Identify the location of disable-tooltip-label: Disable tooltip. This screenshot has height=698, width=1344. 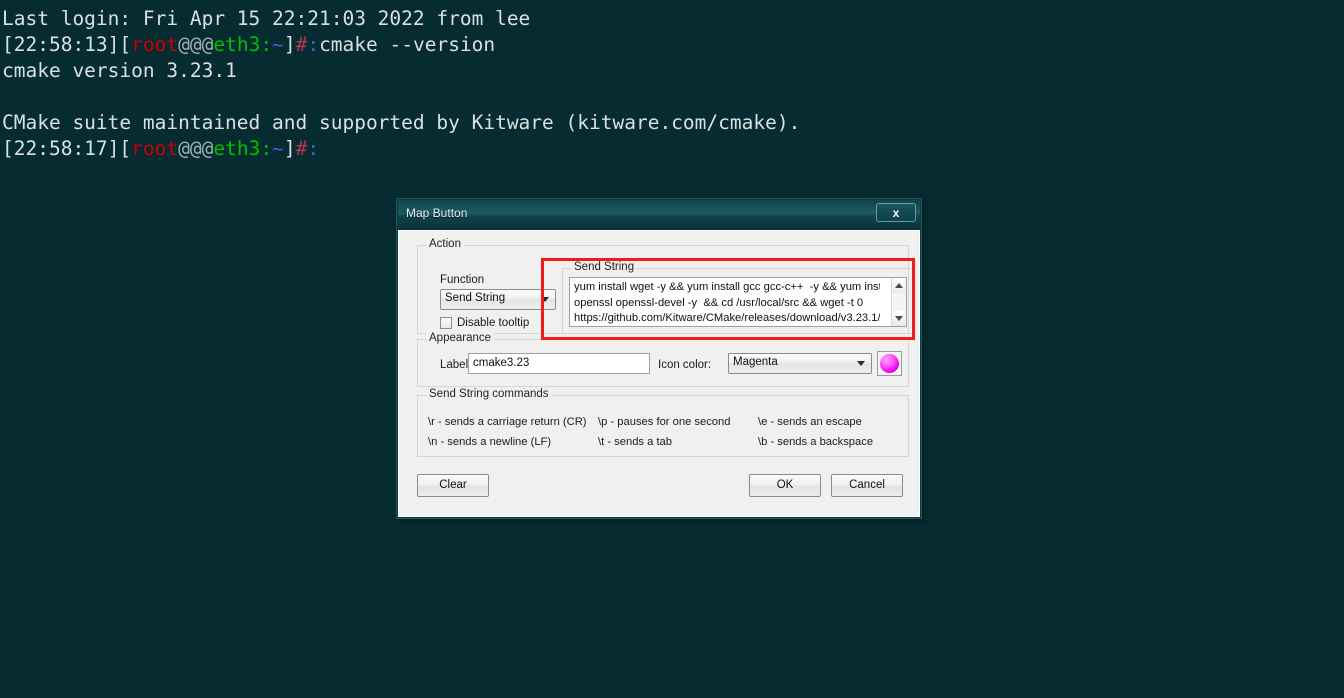
(493, 323).